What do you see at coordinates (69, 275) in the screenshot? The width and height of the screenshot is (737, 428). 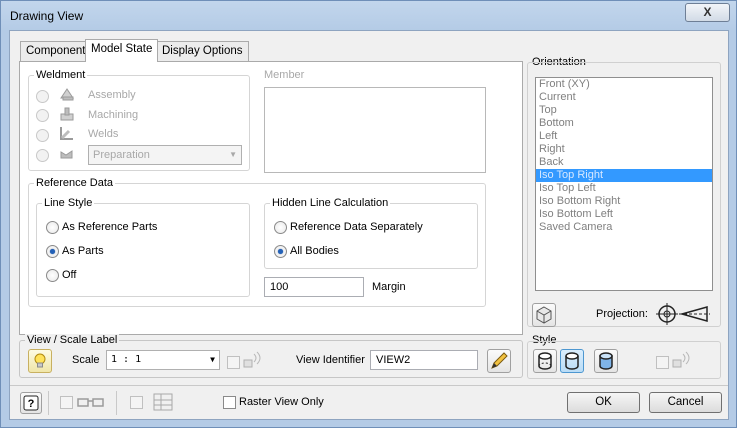 I see `off-label: Off` at bounding box center [69, 275].